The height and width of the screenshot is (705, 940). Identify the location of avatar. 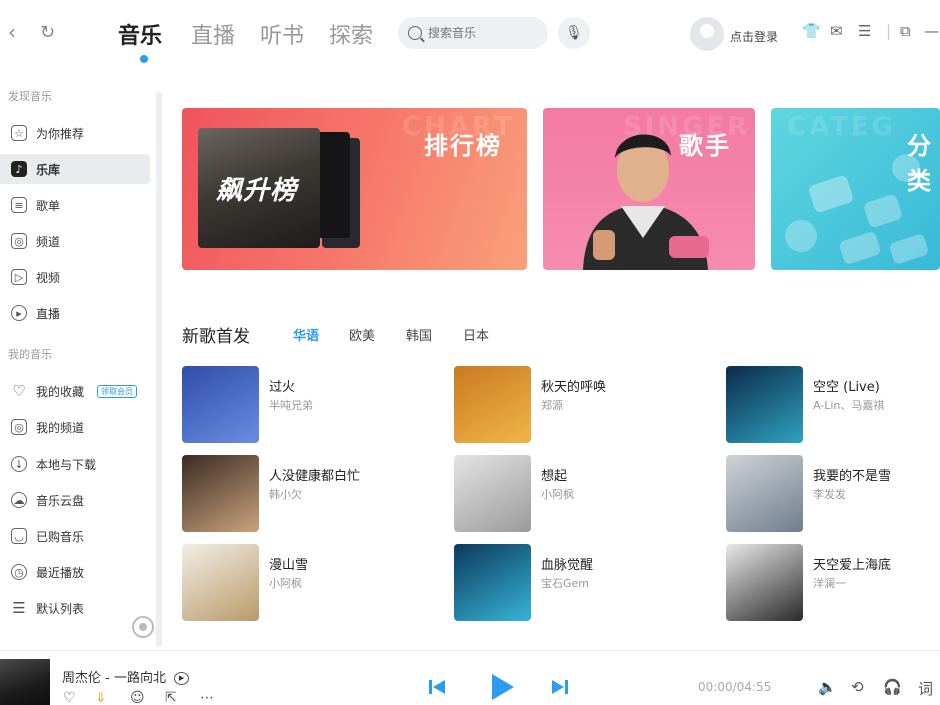
(707, 34).